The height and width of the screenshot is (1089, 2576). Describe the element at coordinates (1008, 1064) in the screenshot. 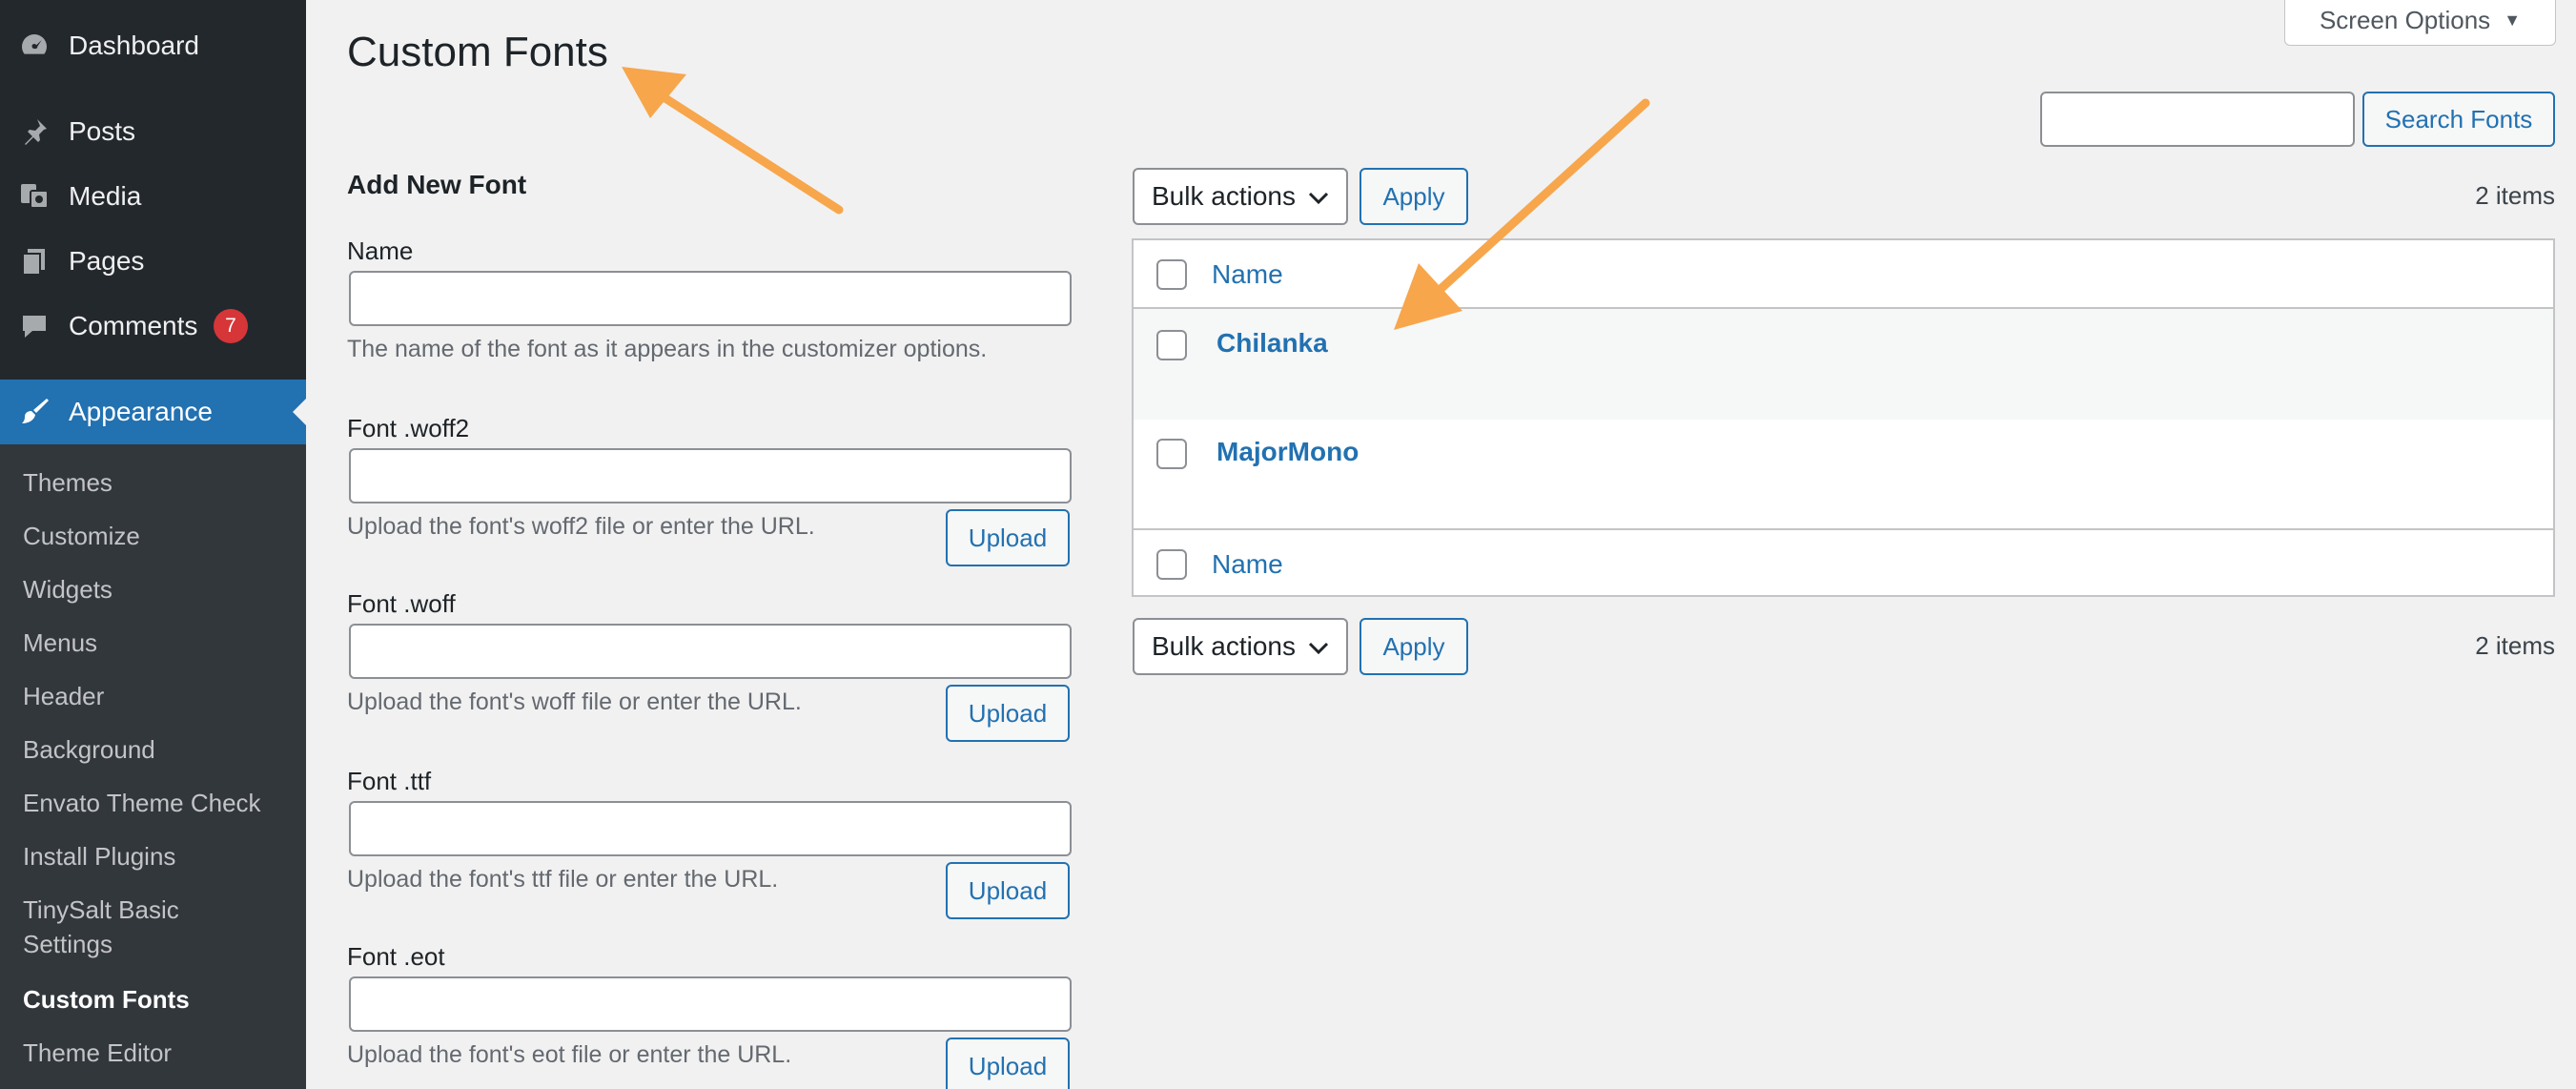

I see `eot-upload-button: Upload` at that location.